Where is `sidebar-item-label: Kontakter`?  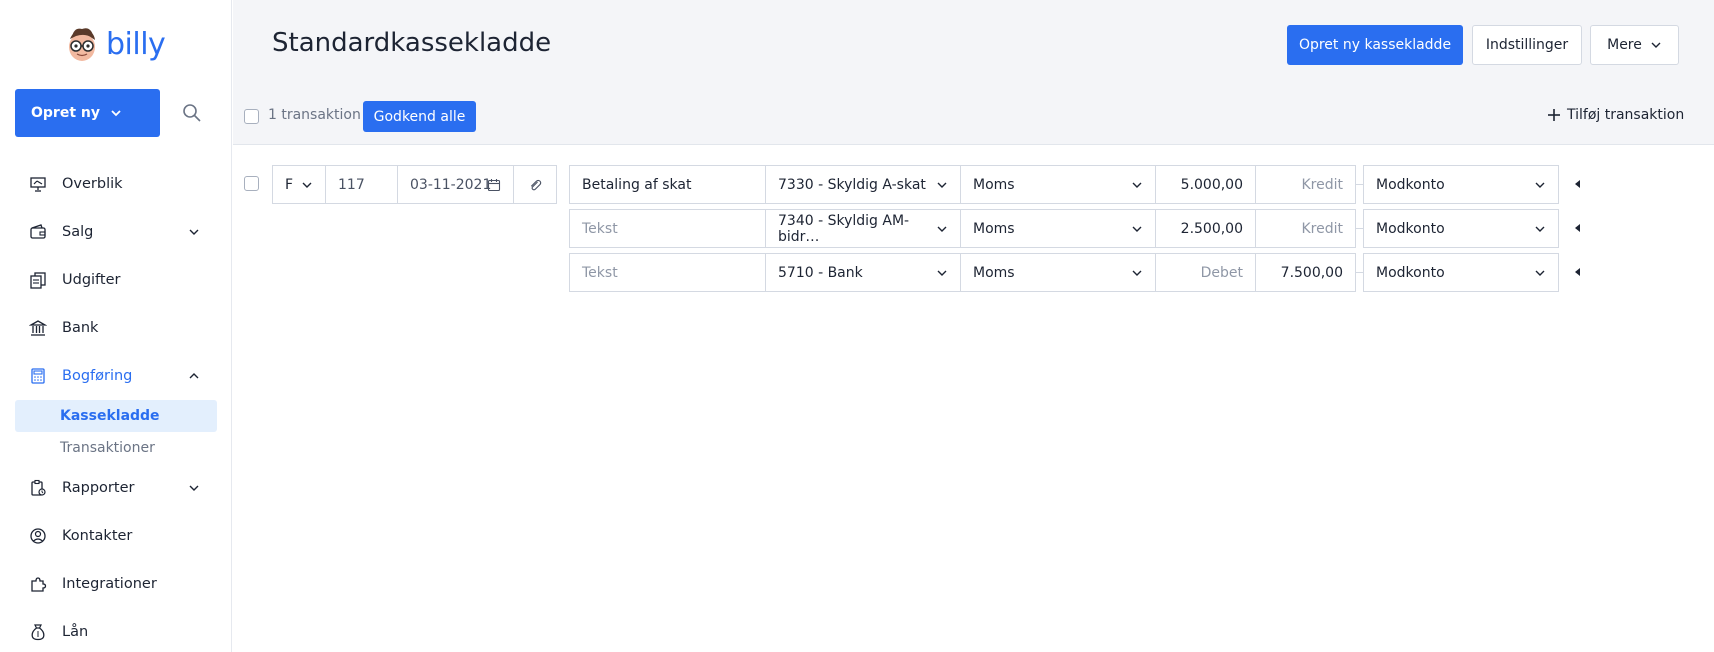 sidebar-item-label: Kontakter is located at coordinates (97, 536).